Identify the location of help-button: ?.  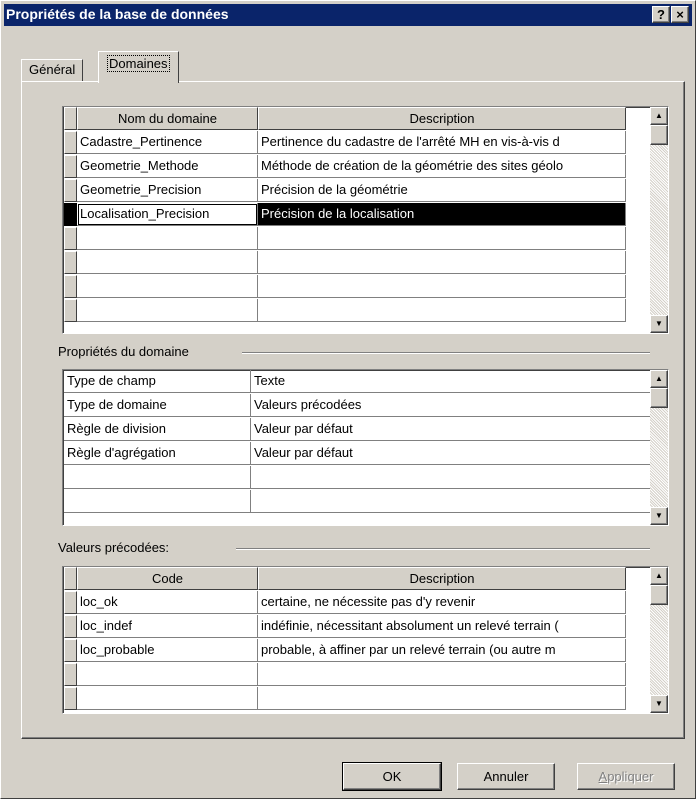
(661, 14).